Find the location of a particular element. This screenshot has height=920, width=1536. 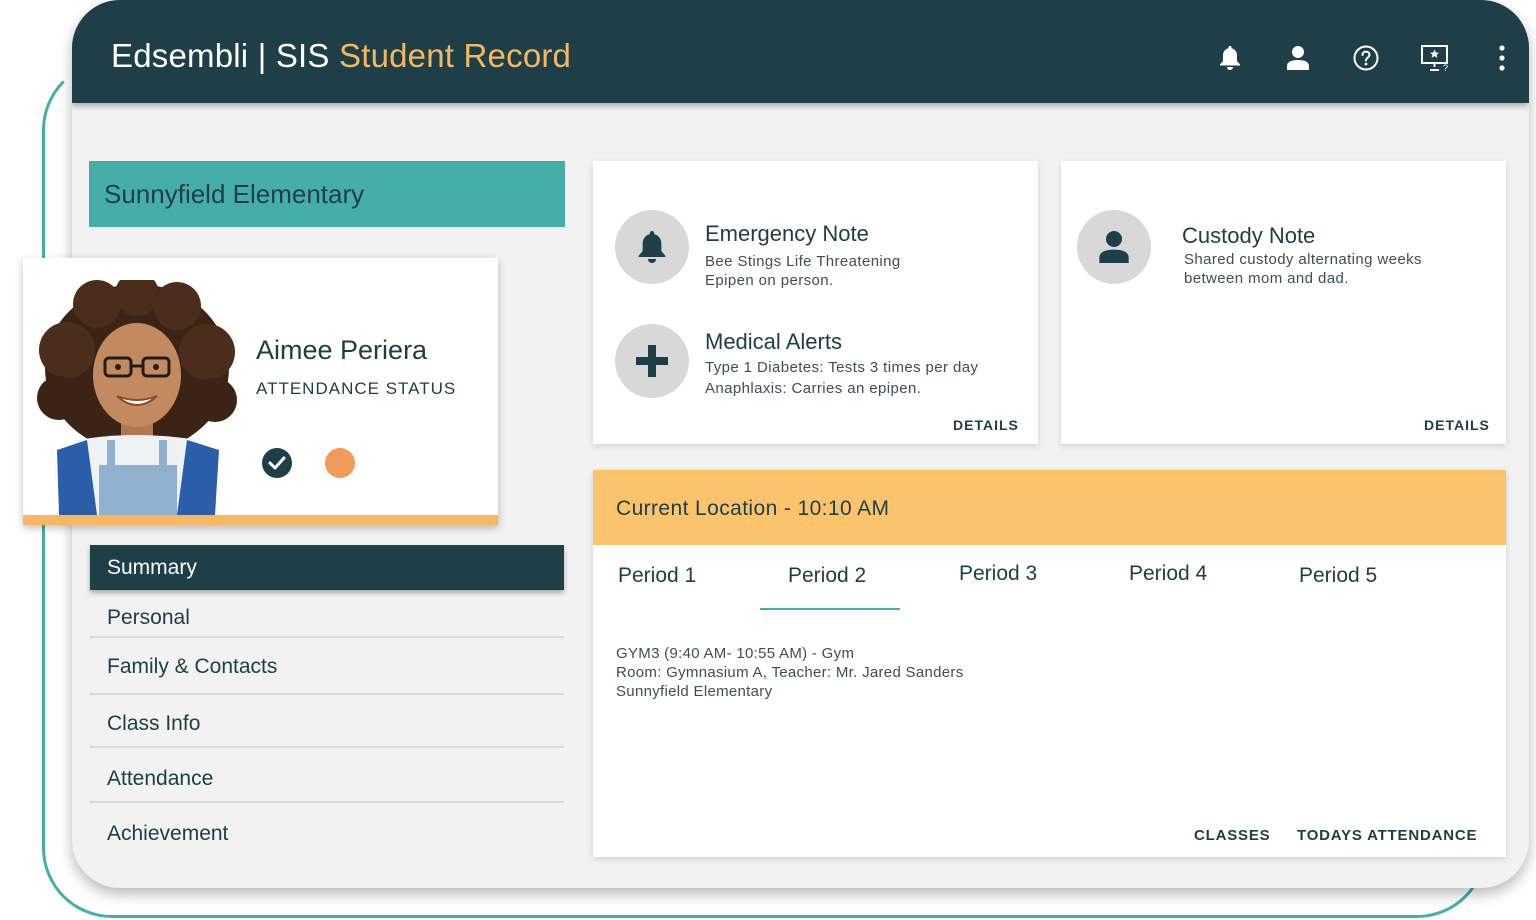

app-title: Edsembli | SIS Student Record is located at coordinates (341, 56).